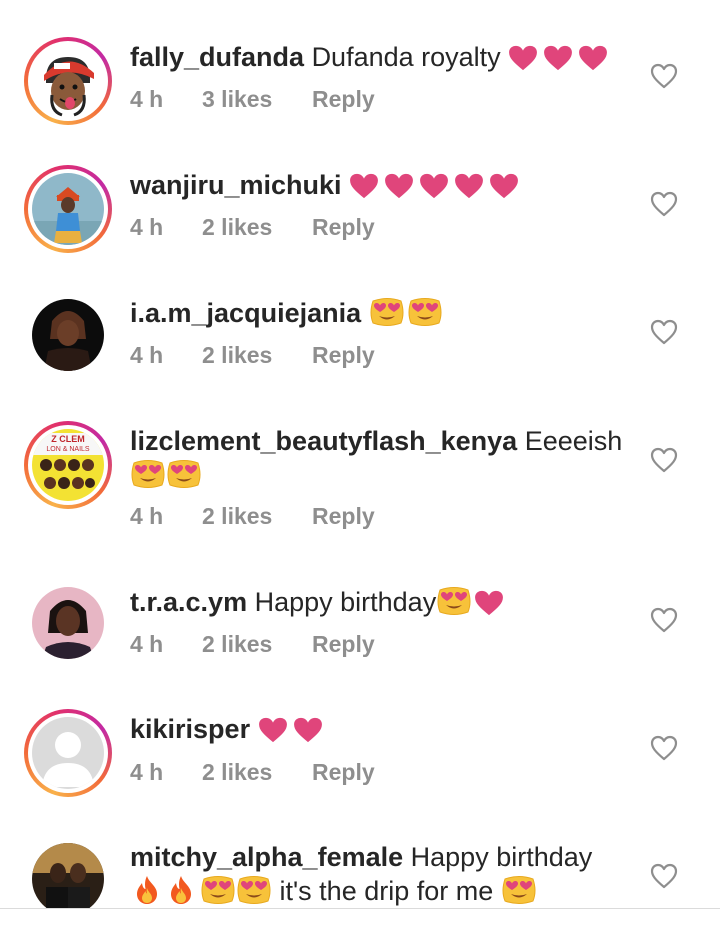 The height and width of the screenshot is (930, 720). I want to click on default-profile-icon, so click(68, 753).